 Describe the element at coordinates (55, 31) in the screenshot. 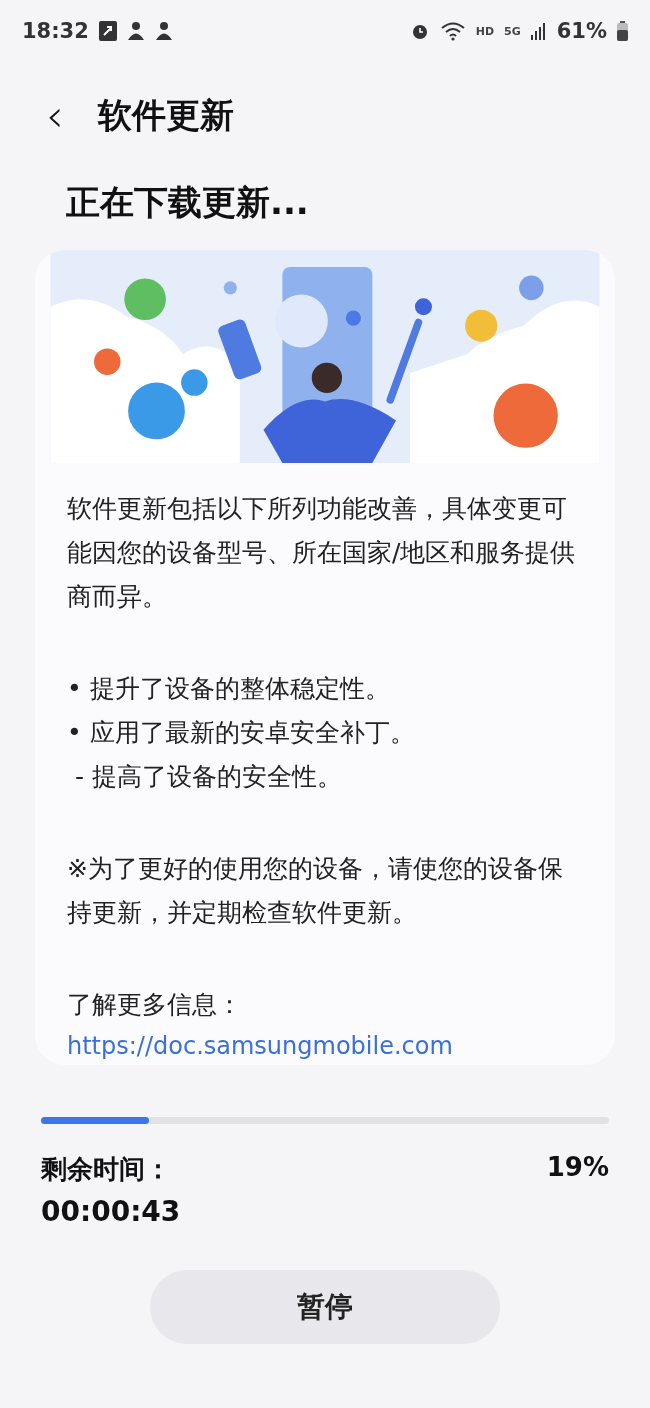

I see `status-time: 18:32` at that location.